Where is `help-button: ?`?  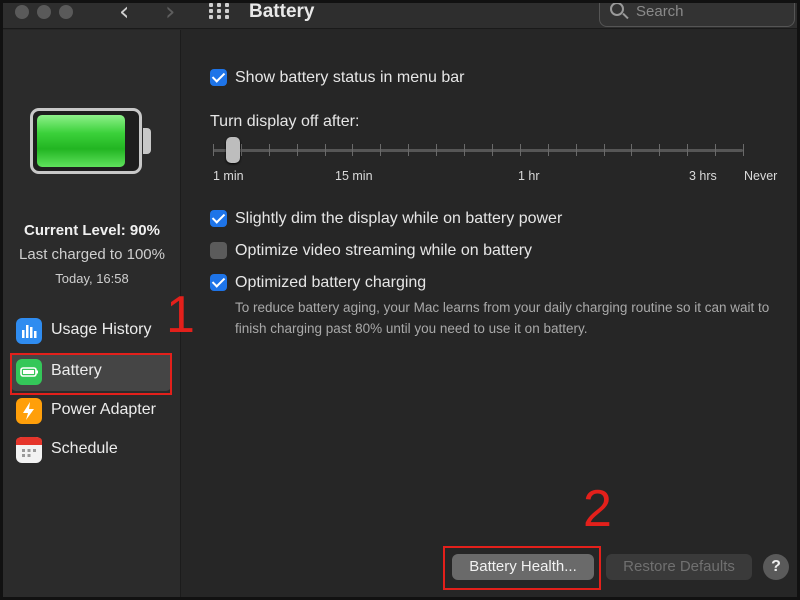
help-button: ? is located at coordinates (776, 567).